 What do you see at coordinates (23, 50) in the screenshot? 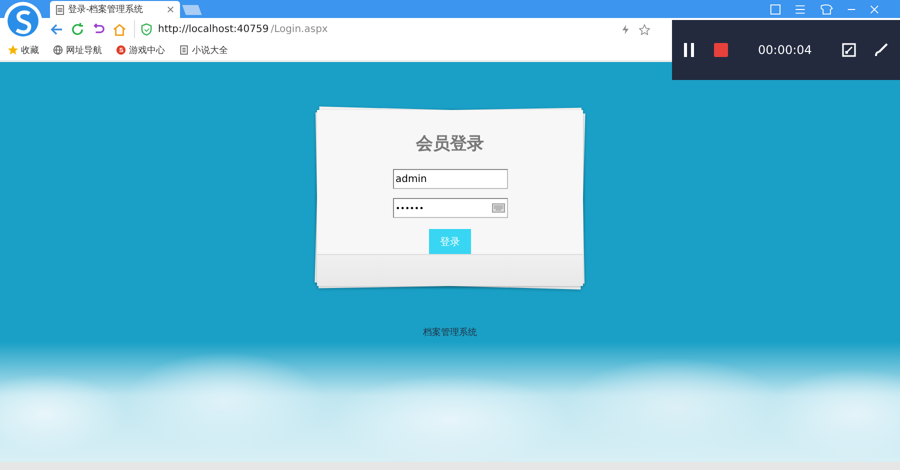
I see `bookmark-item: 收藏` at bounding box center [23, 50].